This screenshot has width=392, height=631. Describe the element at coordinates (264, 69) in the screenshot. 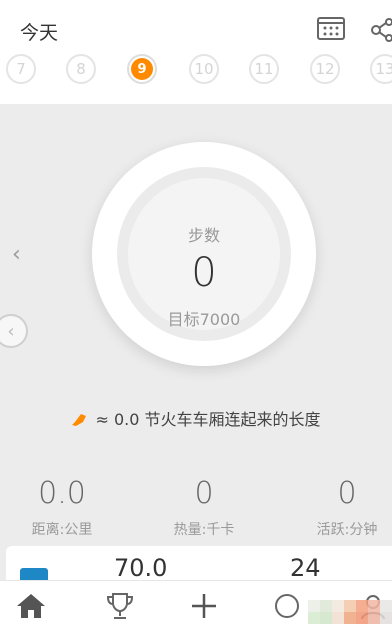

I see `day-11: 11` at that location.